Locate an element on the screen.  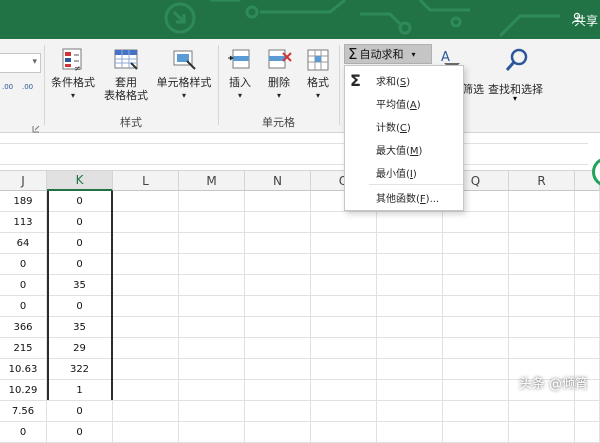
insert-button: 插入 ▾ is located at coordinates (240, 74).